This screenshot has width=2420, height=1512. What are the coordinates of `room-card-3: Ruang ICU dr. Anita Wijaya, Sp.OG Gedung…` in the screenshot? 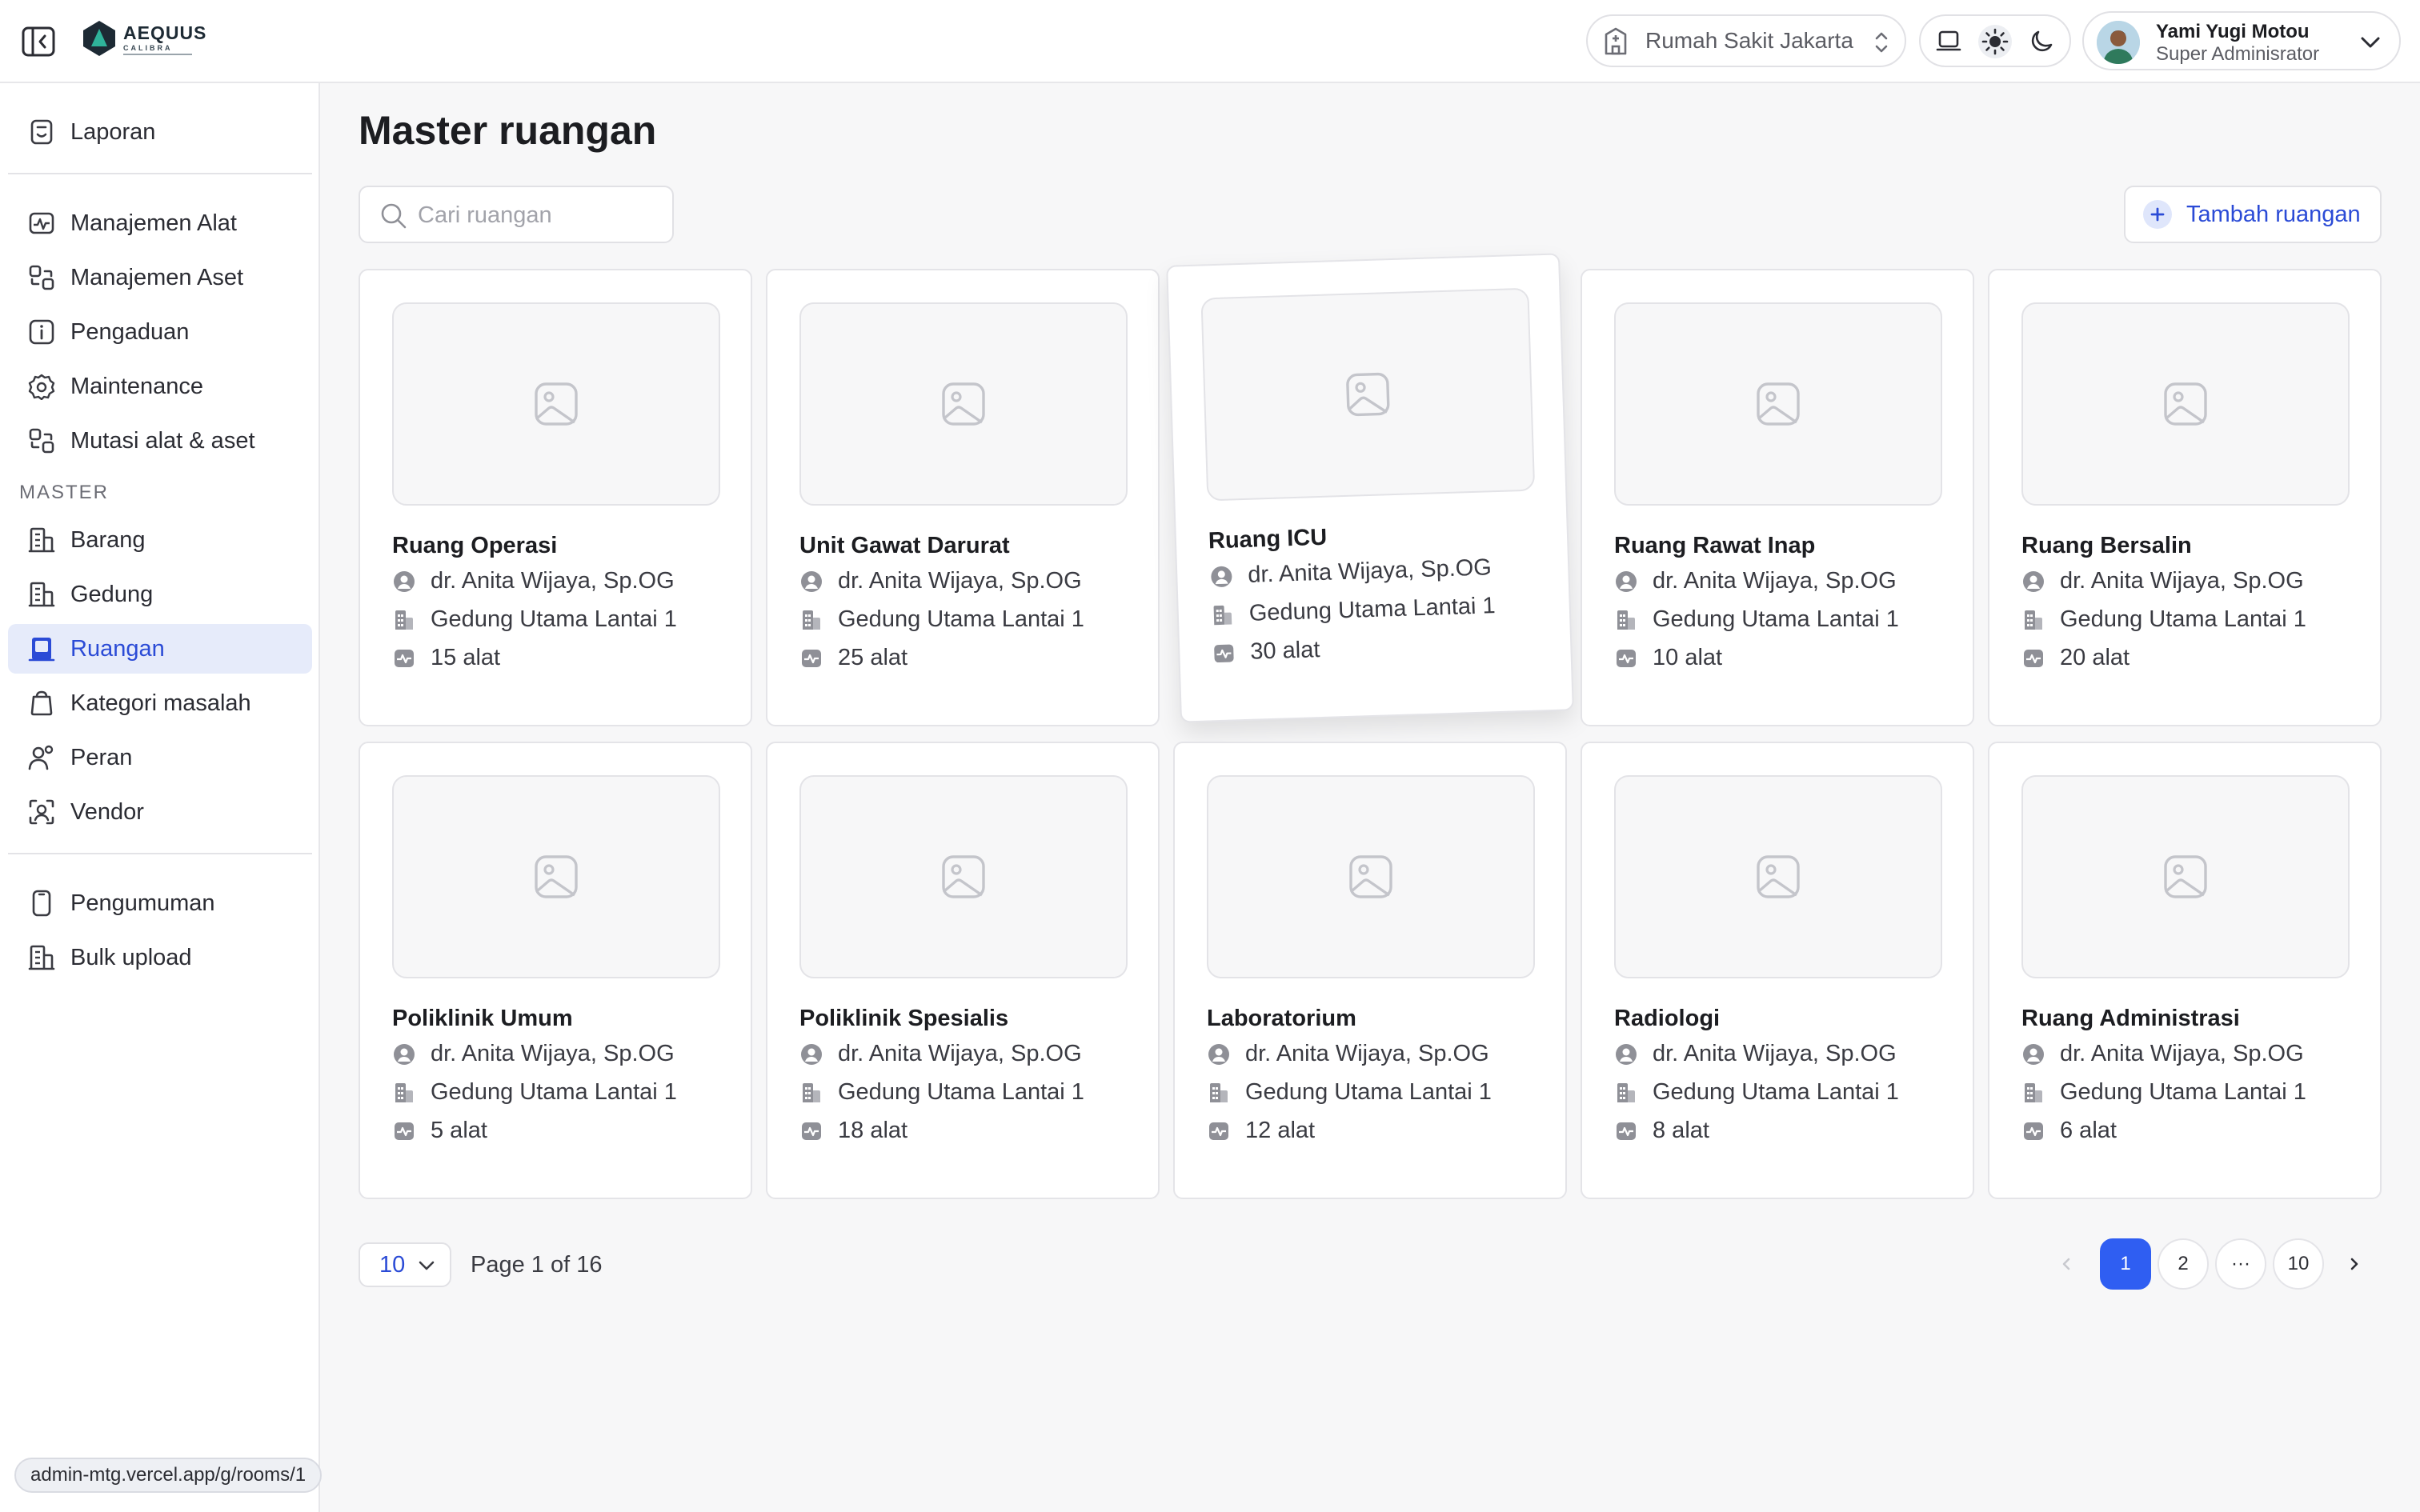 It's located at (1370, 488).